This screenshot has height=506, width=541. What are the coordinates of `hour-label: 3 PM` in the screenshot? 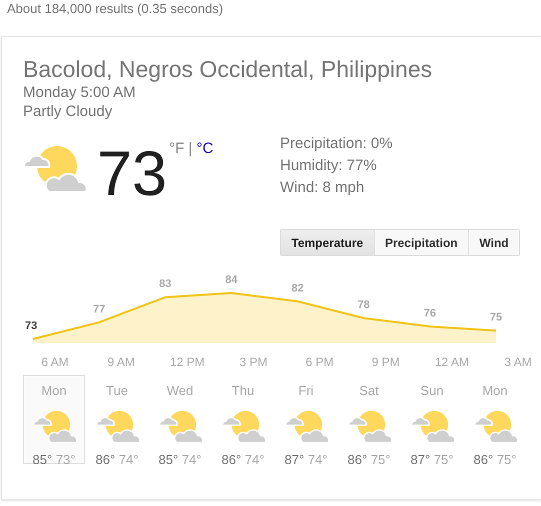 It's located at (254, 362).